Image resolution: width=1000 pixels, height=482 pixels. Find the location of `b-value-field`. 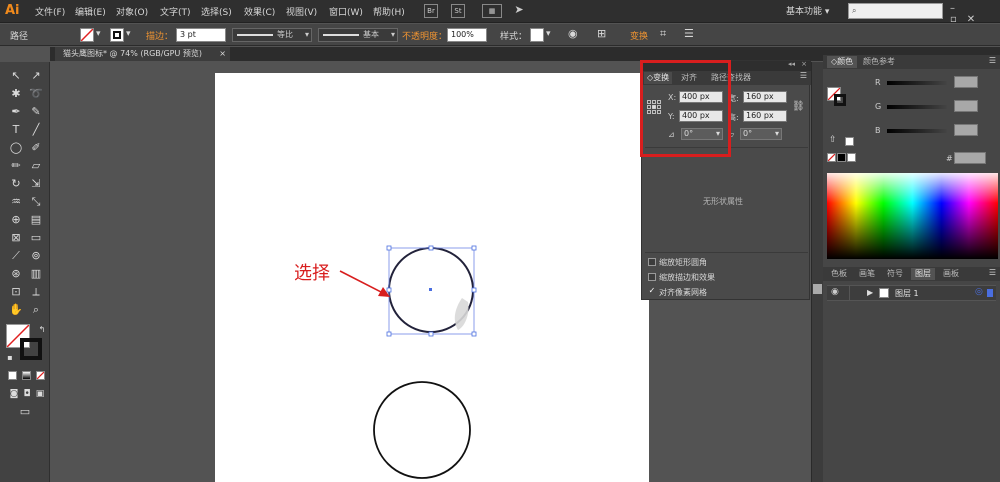

b-value-field is located at coordinates (966, 130).